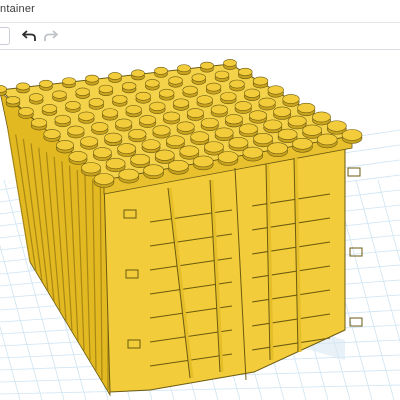 The width and height of the screenshot is (400, 400). I want to click on grid-line, so click(388, 221).